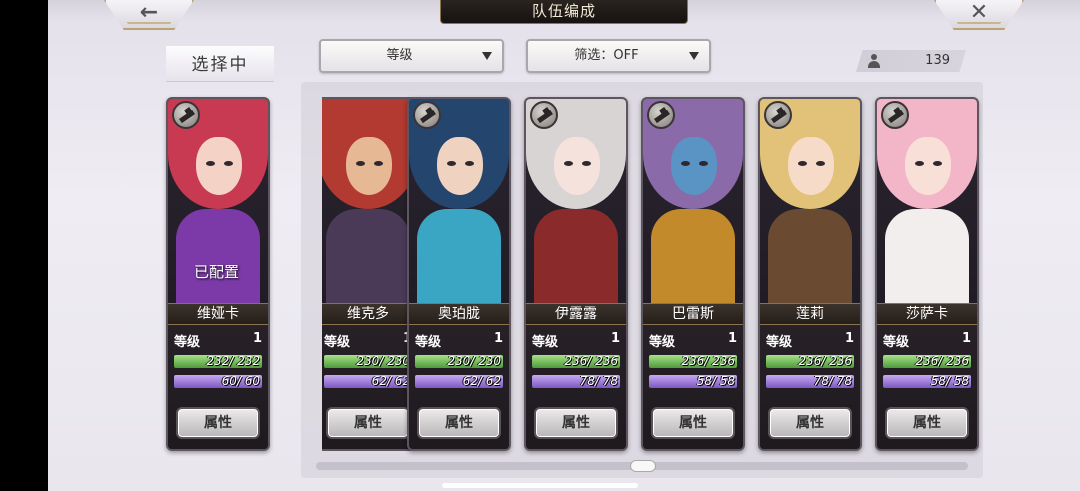 The width and height of the screenshot is (1080, 491). What do you see at coordinates (540, 485) in the screenshot?
I see `home-indicator` at bounding box center [540, 485].